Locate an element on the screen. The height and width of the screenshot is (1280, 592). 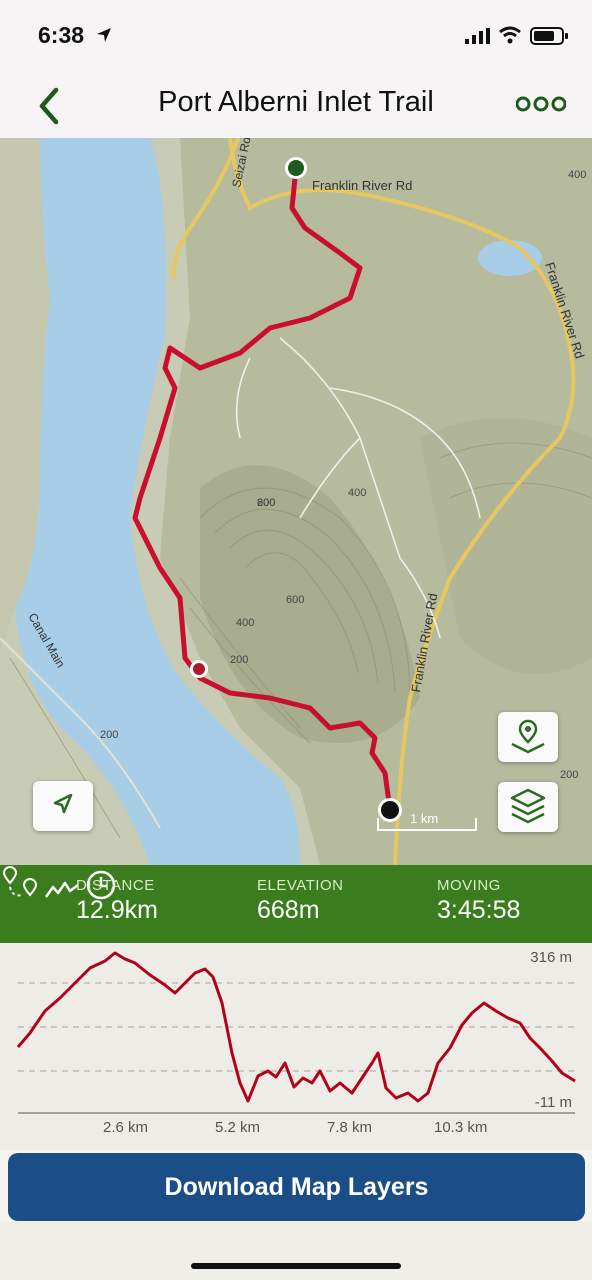
x-axis-tick-label: 10.3 km is located at coordinates (461, 1127).